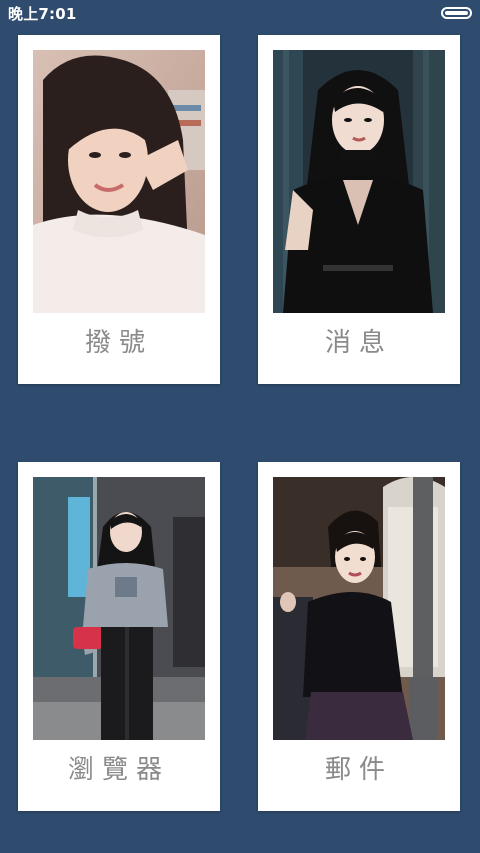  What do you see at coordinates (42, 14) in the screenshot?
I see `status-time: 晚上7:01` at bounding box center [42, 14].